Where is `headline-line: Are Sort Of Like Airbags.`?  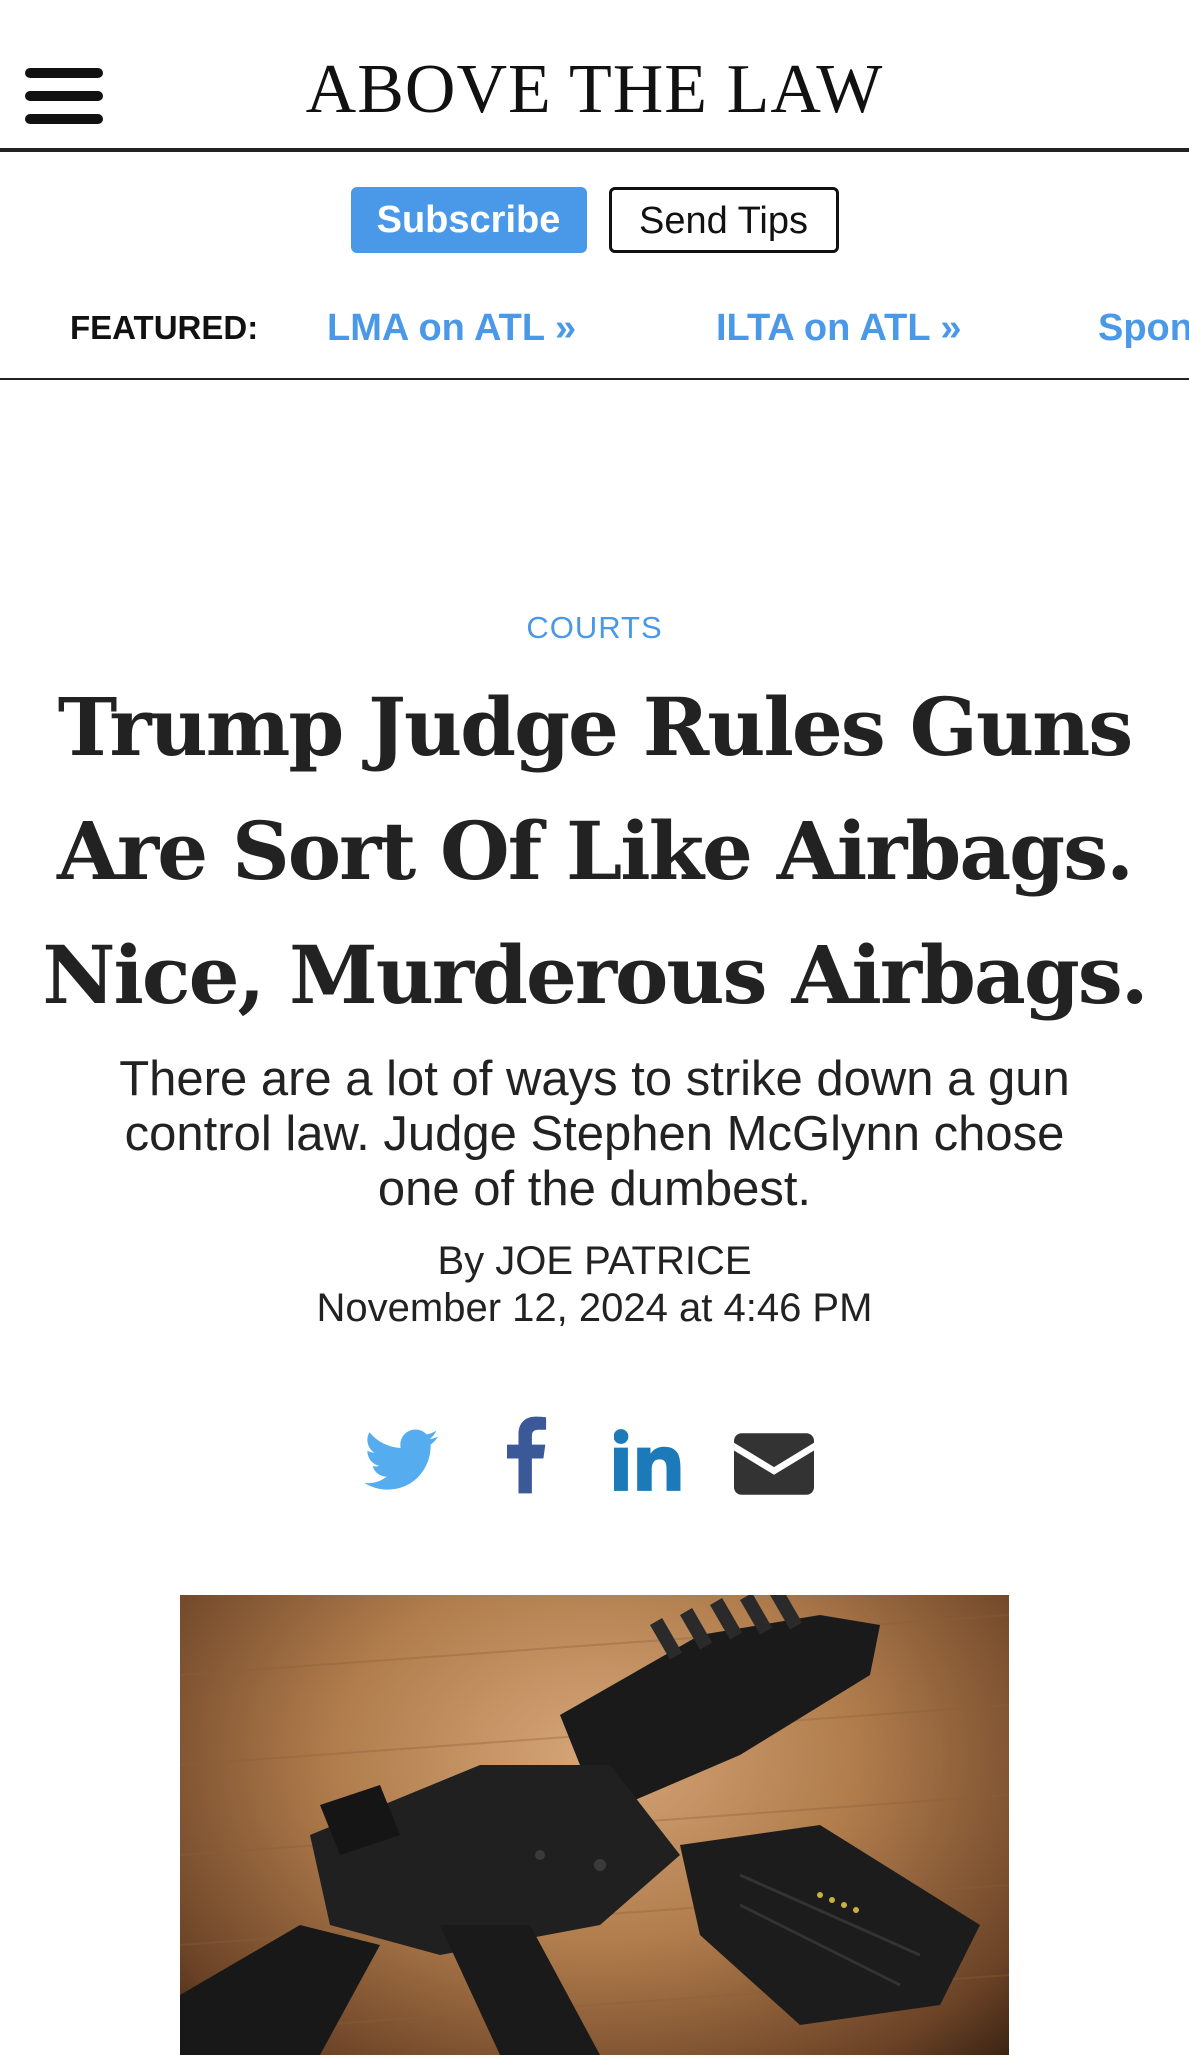 headline-line: Are Sort Of Like Airbags. is located at coordinates (595, 851).